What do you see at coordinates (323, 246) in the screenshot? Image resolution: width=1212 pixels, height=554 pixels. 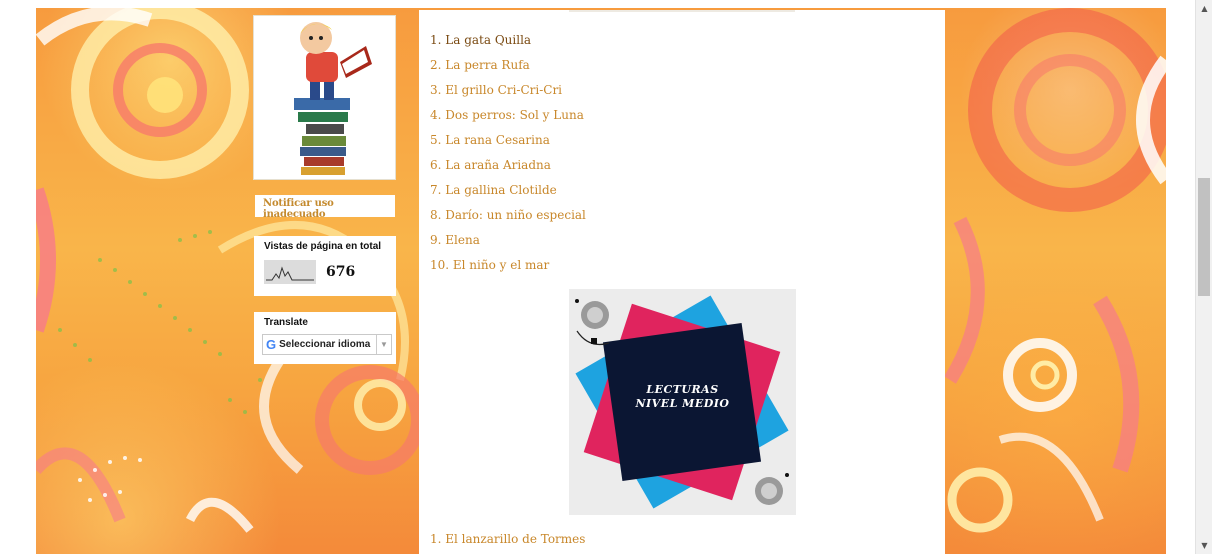 I see `pageviews-title: Vistas de página en total` at bounding box center [323, 246].